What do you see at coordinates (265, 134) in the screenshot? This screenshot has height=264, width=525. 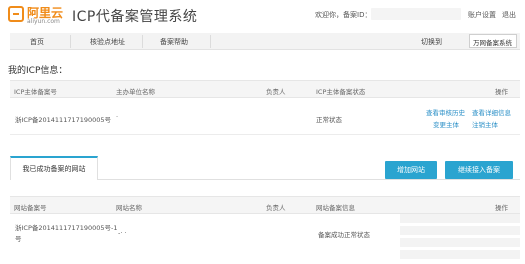 I see `row-divider` at bounding box center [265, 134].